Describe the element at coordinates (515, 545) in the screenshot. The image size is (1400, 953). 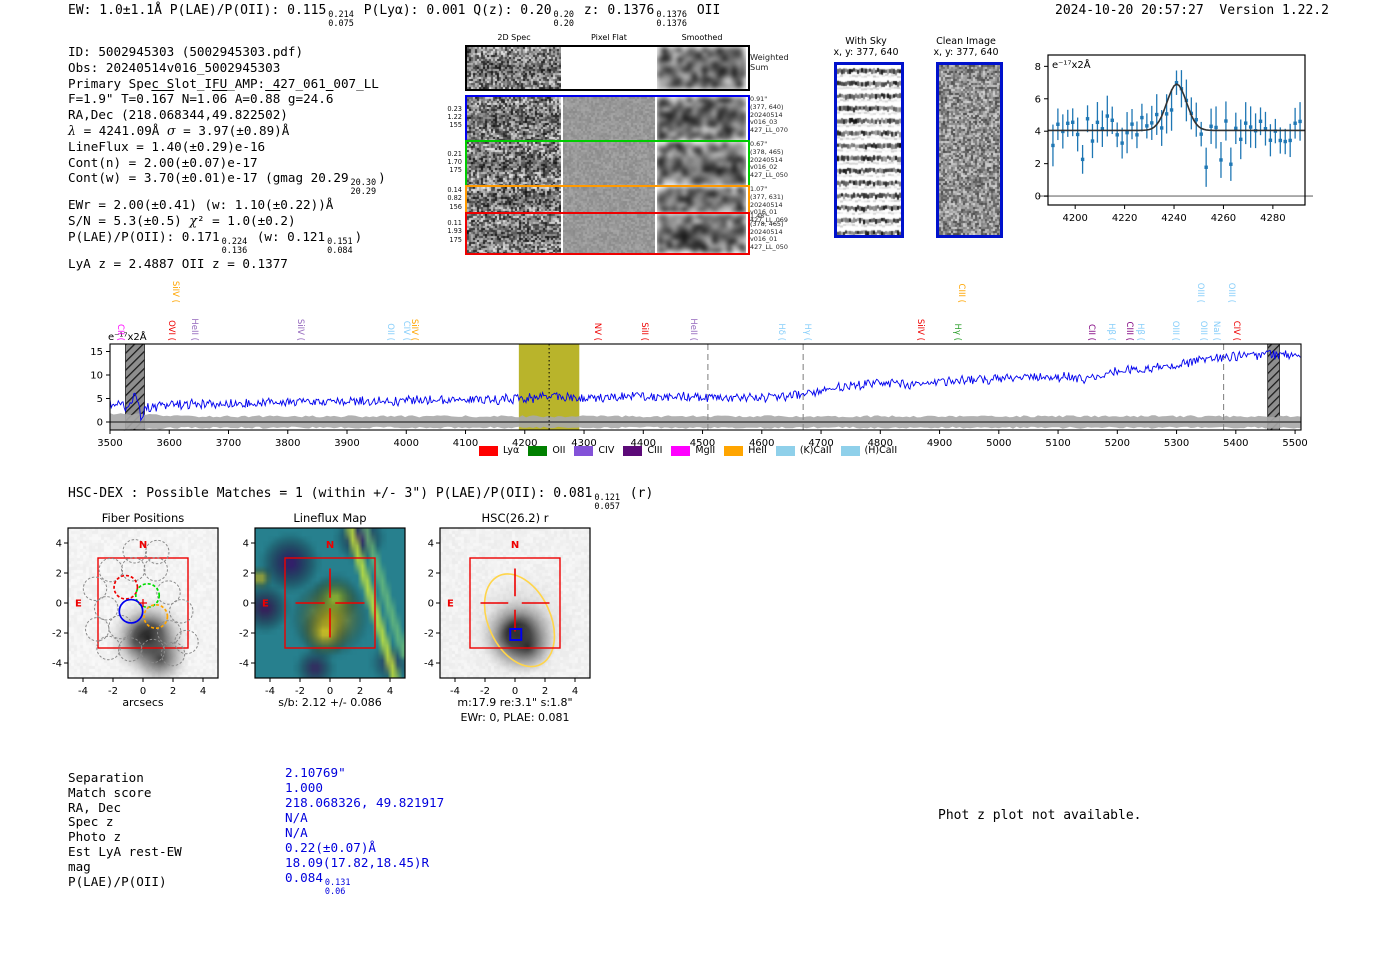
I see `svg-text: N` at that location.